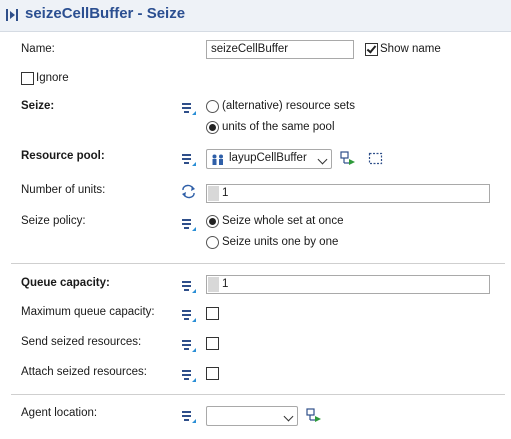  Describe the element at coordinates (12, 15) in the screenshot. I see `seize-block-icon` at that location.